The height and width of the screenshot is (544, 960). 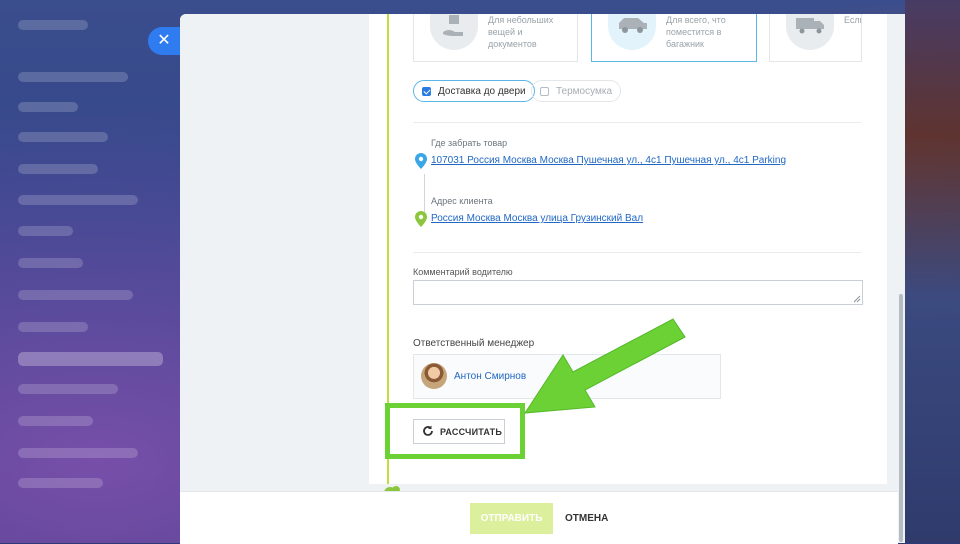 What do you see at coordinates (434, 376) in the screenshot?
I see `avatar` at bounding box center [434, 376].